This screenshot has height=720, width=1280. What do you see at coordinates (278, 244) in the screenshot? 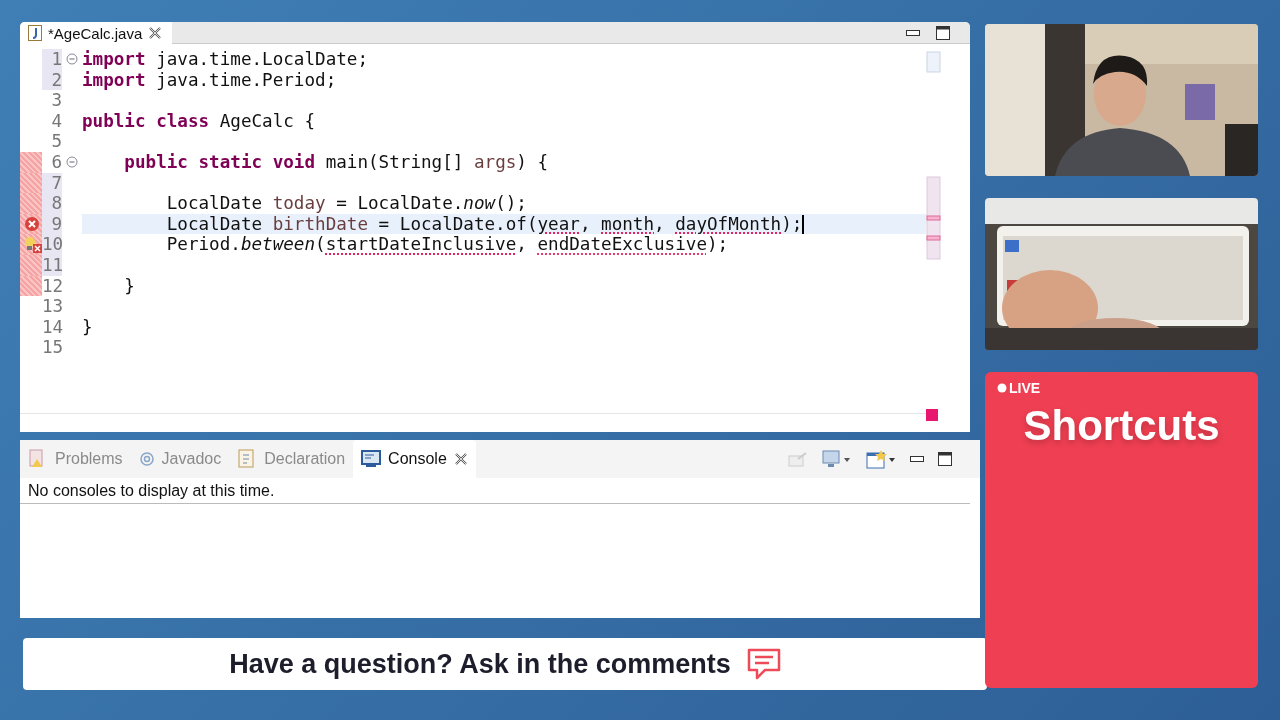
I see `method-name: between` at bounding box center [278, 244].